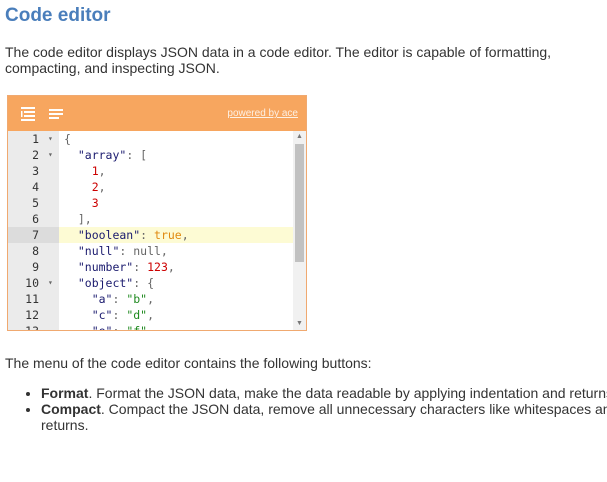 The height and width of the screenshot is (482, 607). What do you see at coordinates (137, 155) in the screenshot?
I see `code-token: : [` at bounding box center [137, 155].